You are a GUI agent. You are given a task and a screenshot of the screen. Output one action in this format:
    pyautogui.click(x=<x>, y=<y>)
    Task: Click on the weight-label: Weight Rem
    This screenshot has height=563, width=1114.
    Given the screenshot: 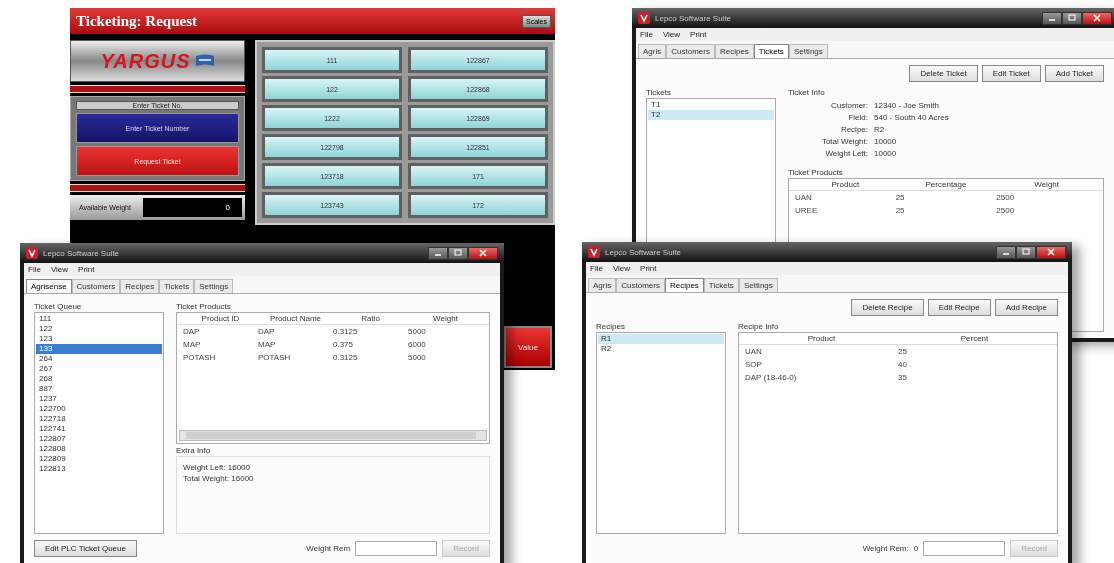 What is the action you would take?
    pyautogui.click(x=328, y=548)
    